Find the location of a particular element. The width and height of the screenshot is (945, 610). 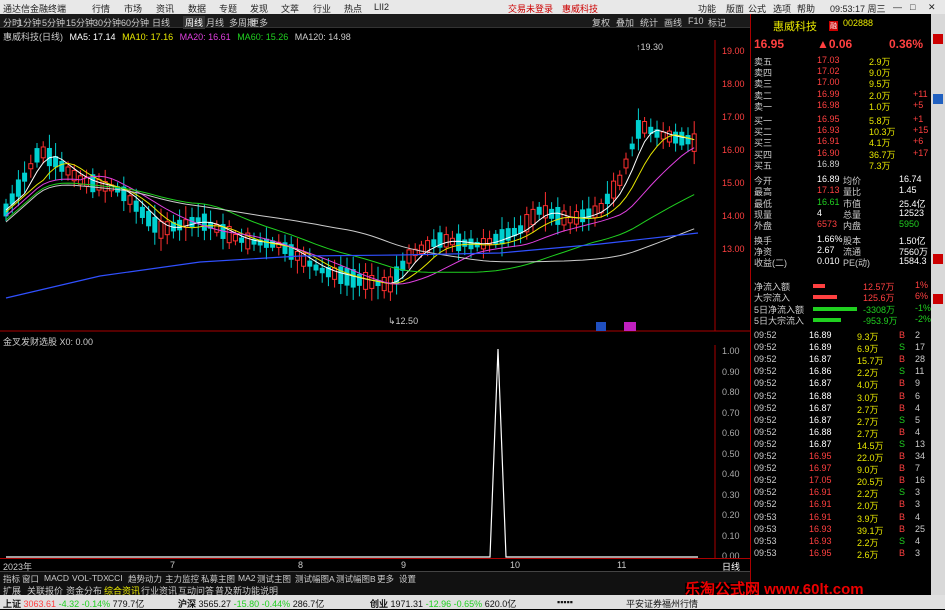

tick-row: 09:52 16.89 9.3万 B 2 is located at coordinates (841, 336).